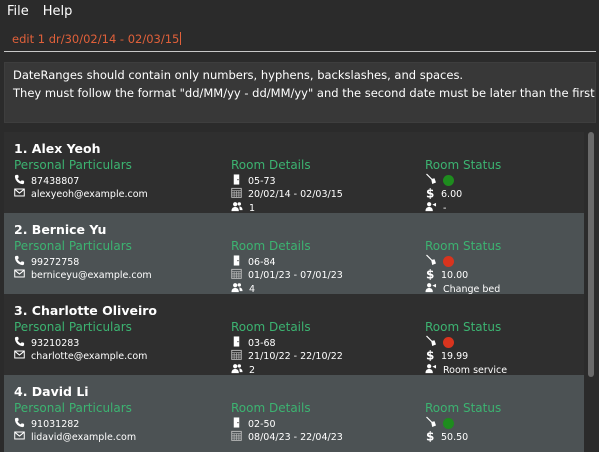 The image size is (599, 452). Describe the element at coordinates (287, 437) in the screenshot. I see `date-range-field: 08/04/23 - 22/04/23` at that location.